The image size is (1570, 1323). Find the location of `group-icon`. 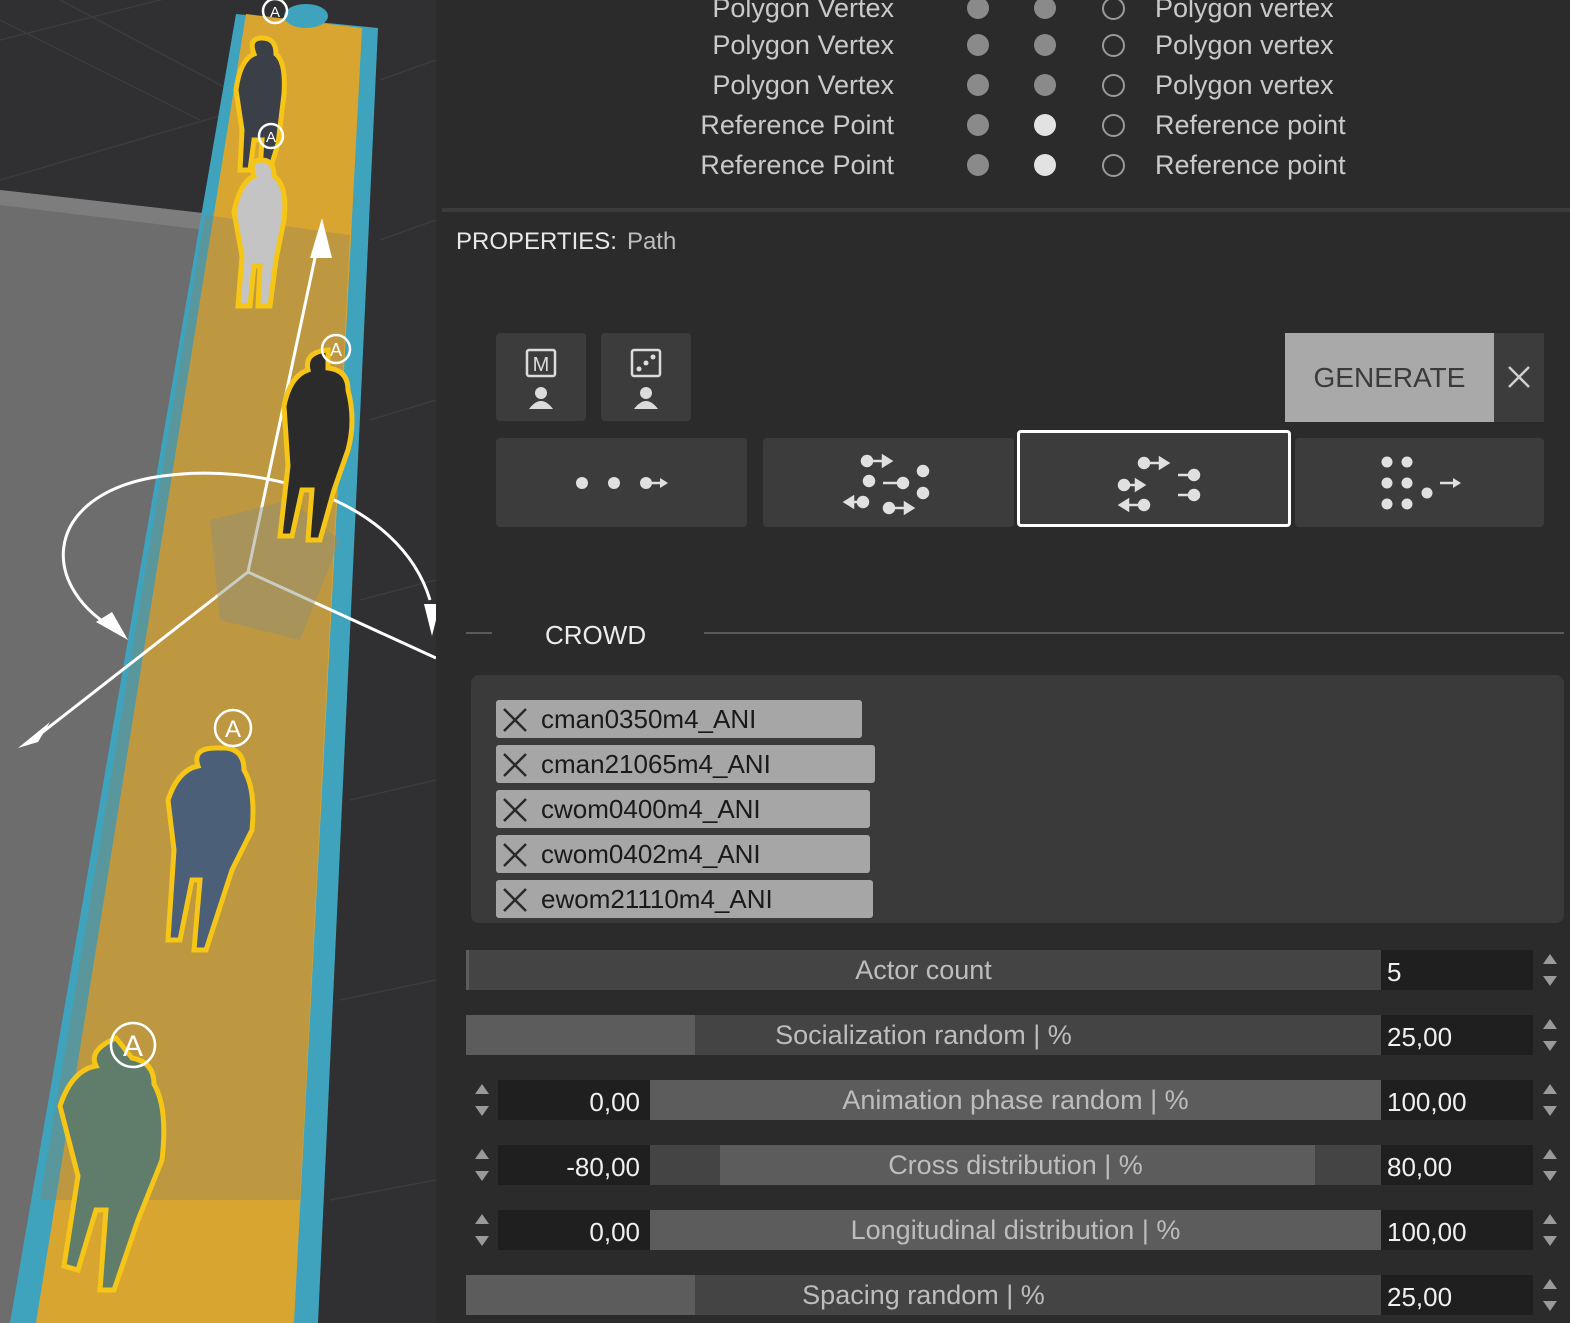

group-icon is located at coordinates (1421, 483).